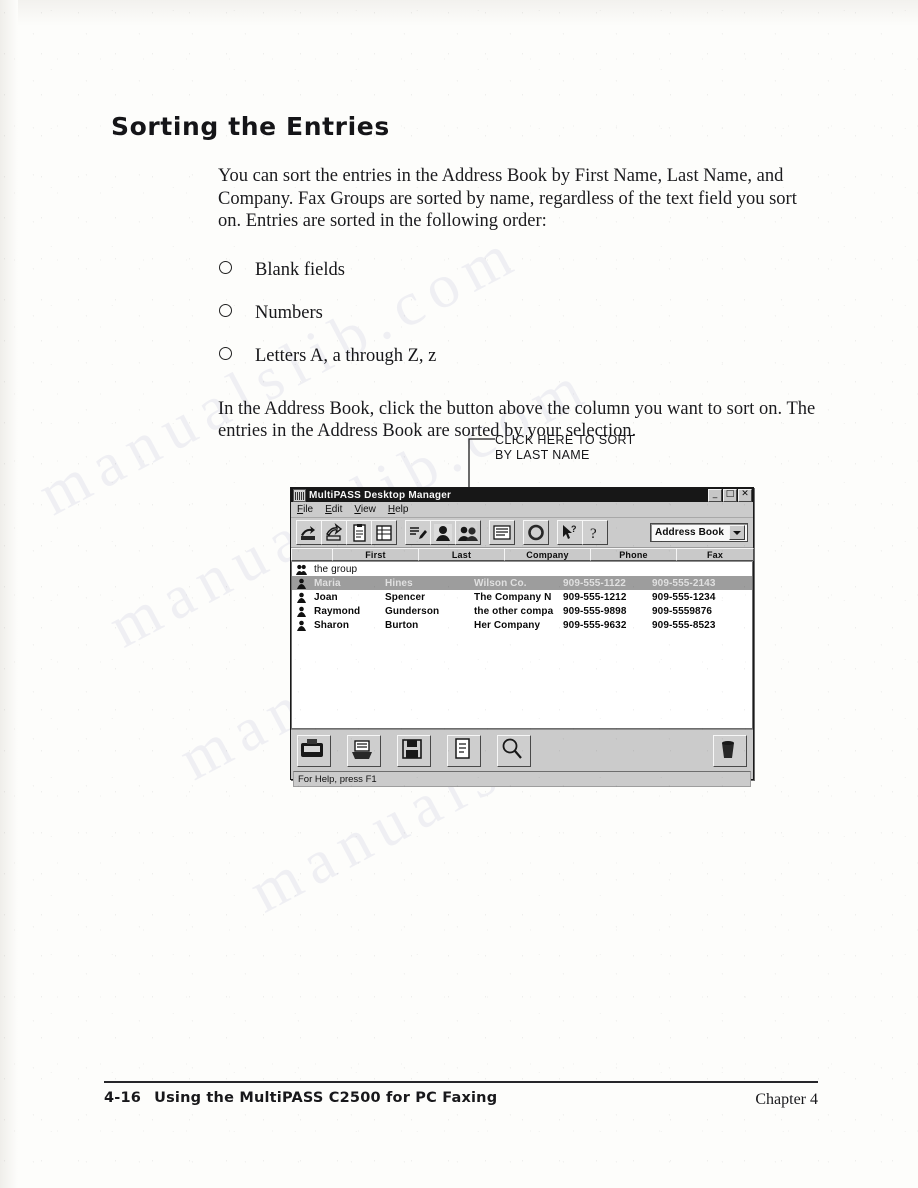 The image size is (918, 1188). Describe the element at coordinates (507, 625) in the screenshot. I see `cell-company: Her Company` at that location.